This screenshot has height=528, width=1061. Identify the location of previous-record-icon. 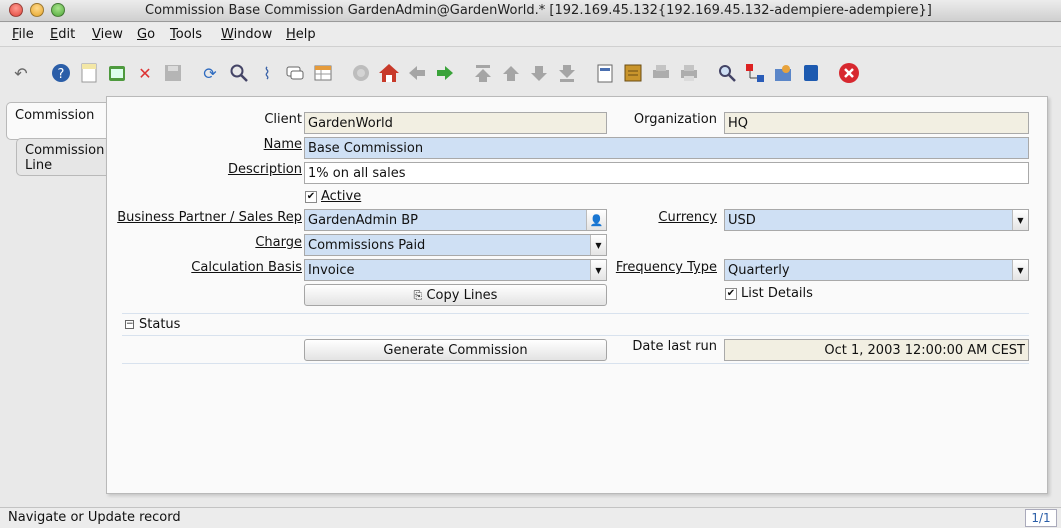
(511, 73).